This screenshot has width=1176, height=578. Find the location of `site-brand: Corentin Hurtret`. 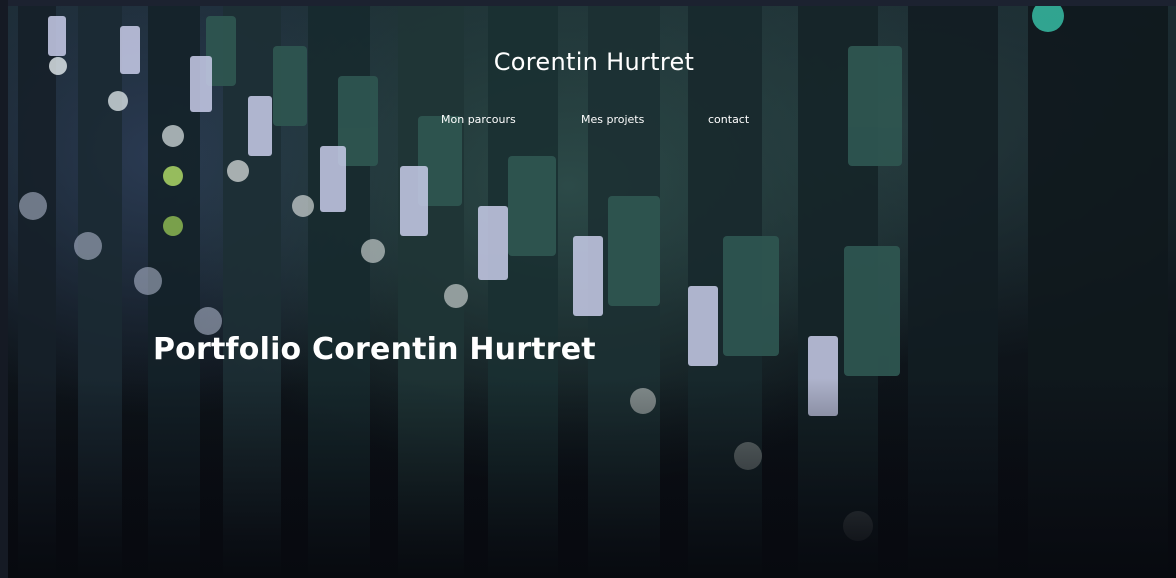

site-brand: Corentin Hurtret is located at coordinates (588, 62).